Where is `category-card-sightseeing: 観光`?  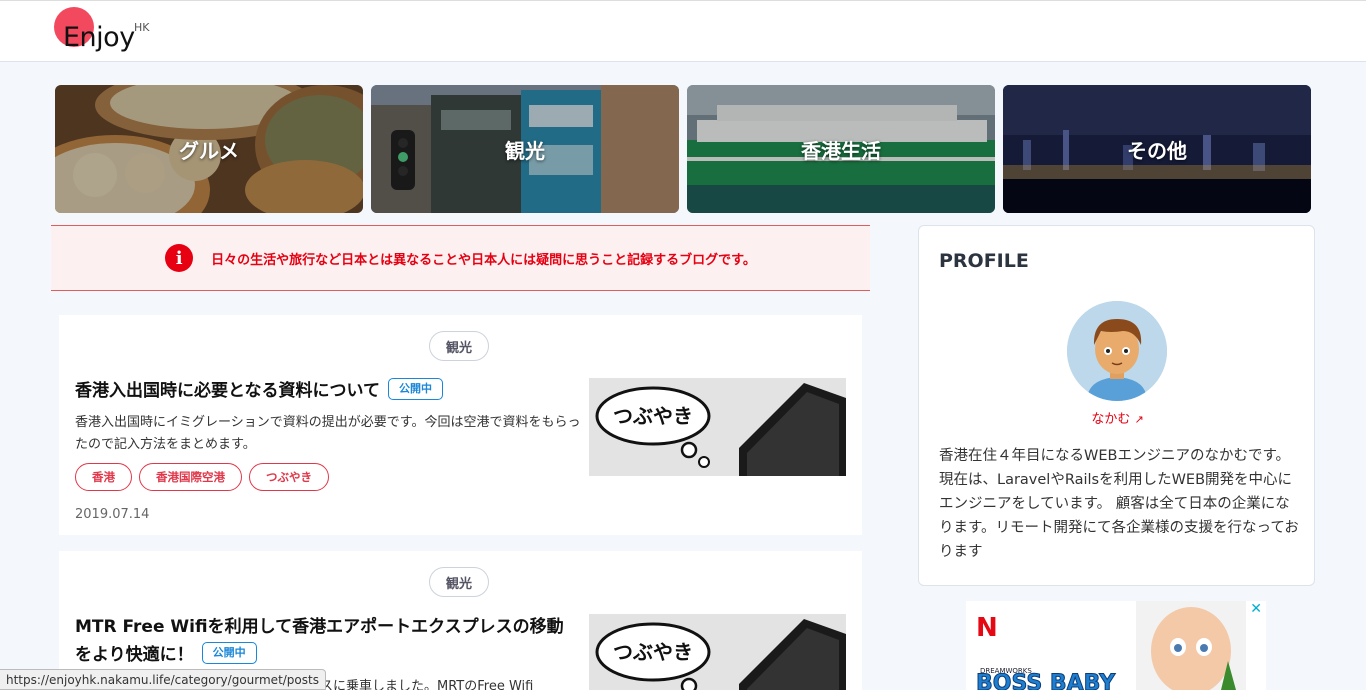 category-card-sightseeing: 観光 is located at coordinates (525, 149).